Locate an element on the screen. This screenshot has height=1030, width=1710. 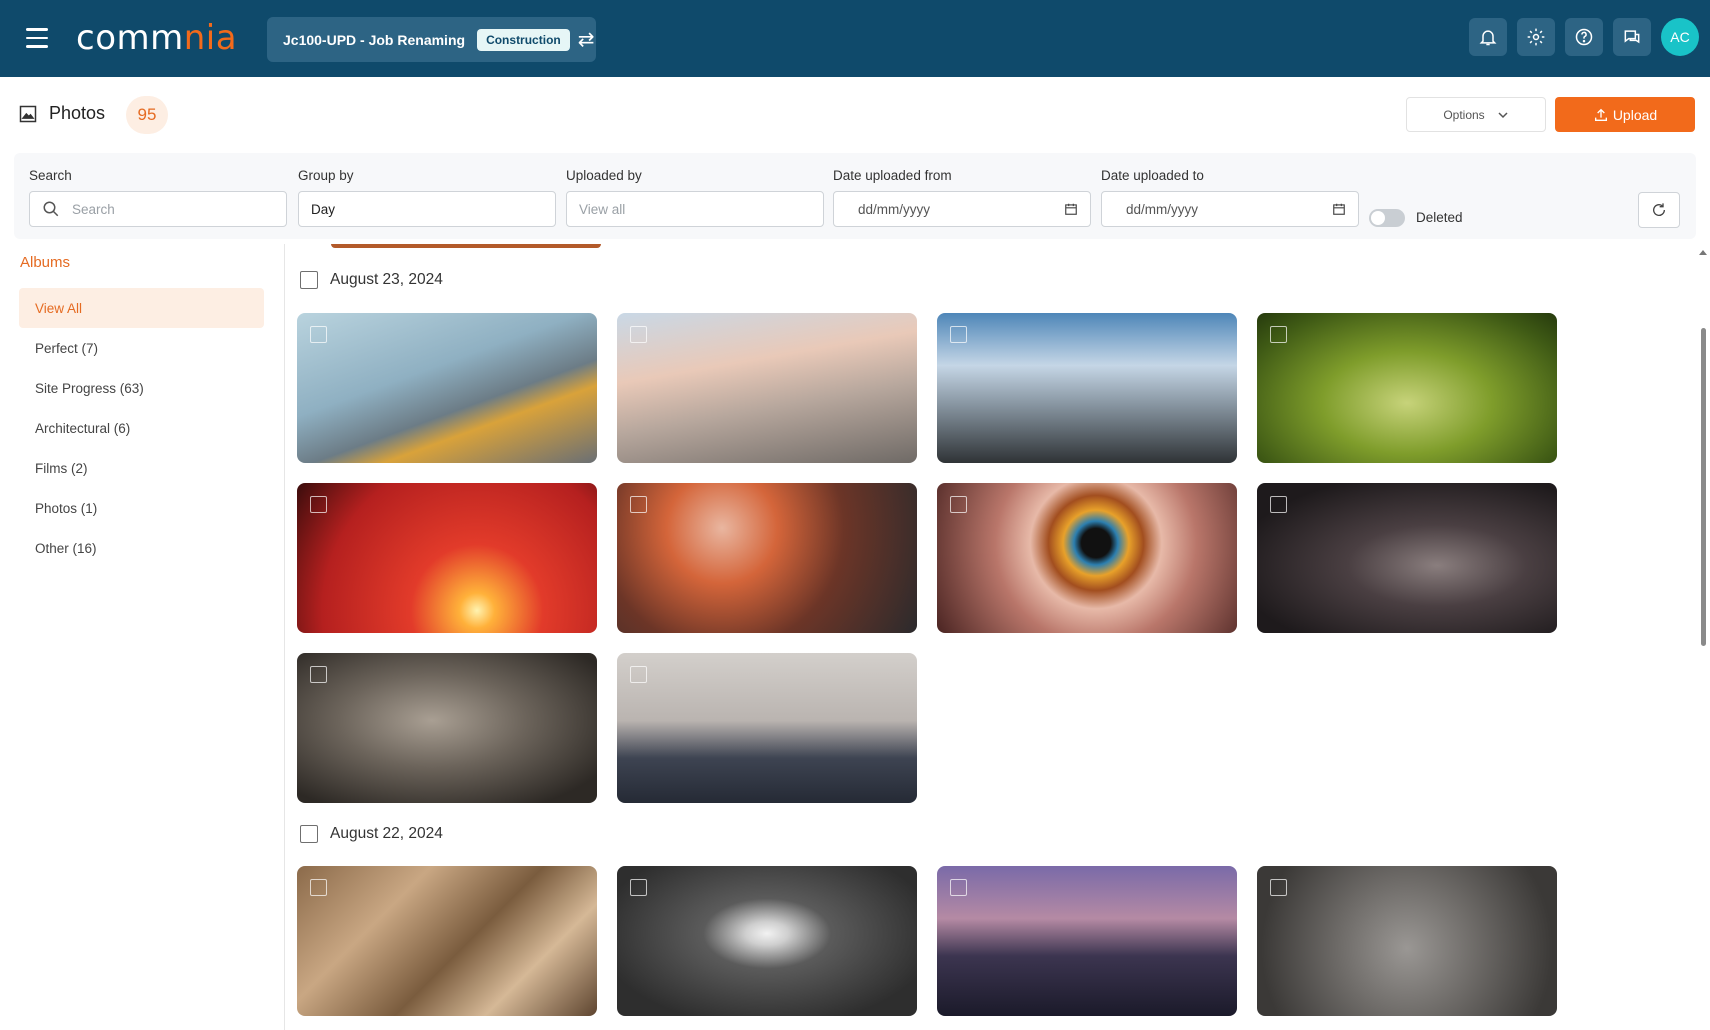
album-item-view-all: View All is located at coordinates (141, 308).